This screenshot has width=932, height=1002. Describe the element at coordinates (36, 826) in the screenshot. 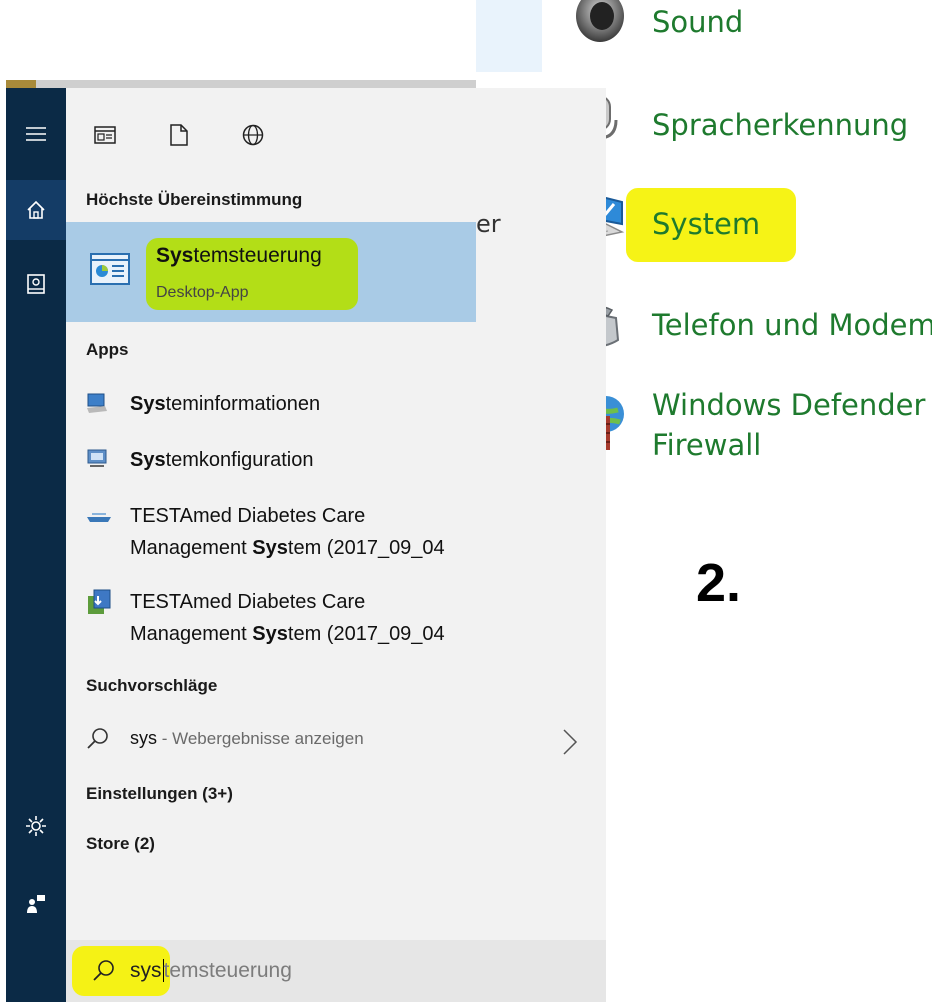

I see `settings-gear-icon` at that location.